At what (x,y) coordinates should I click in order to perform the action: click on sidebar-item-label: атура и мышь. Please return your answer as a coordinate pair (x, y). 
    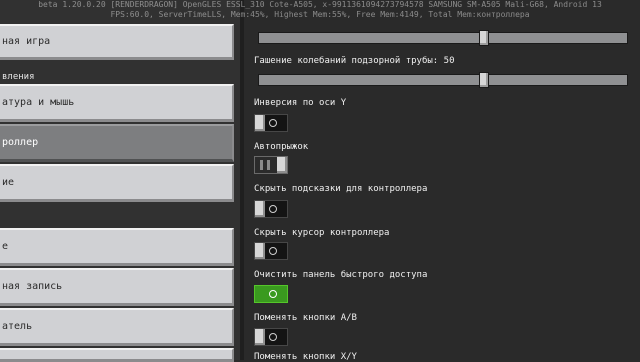
    Looking at the image, I should click on (38, 102).